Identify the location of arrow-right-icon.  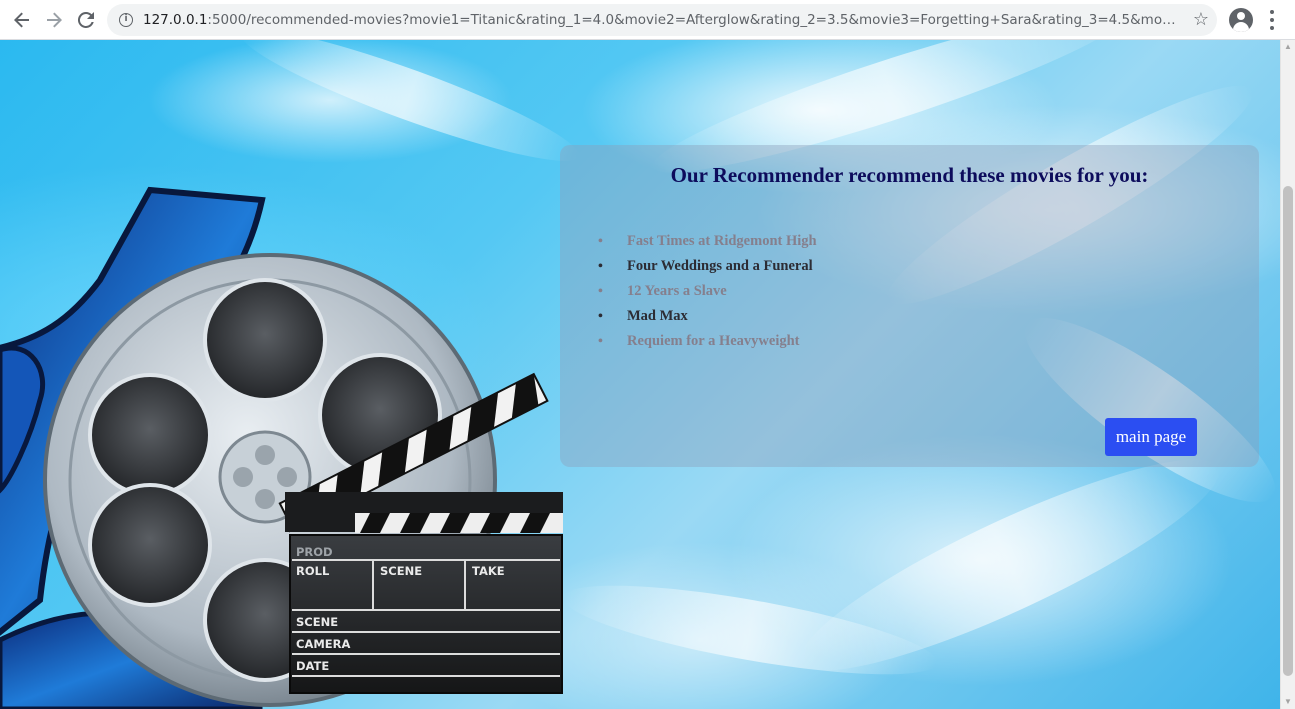
(54, 20).